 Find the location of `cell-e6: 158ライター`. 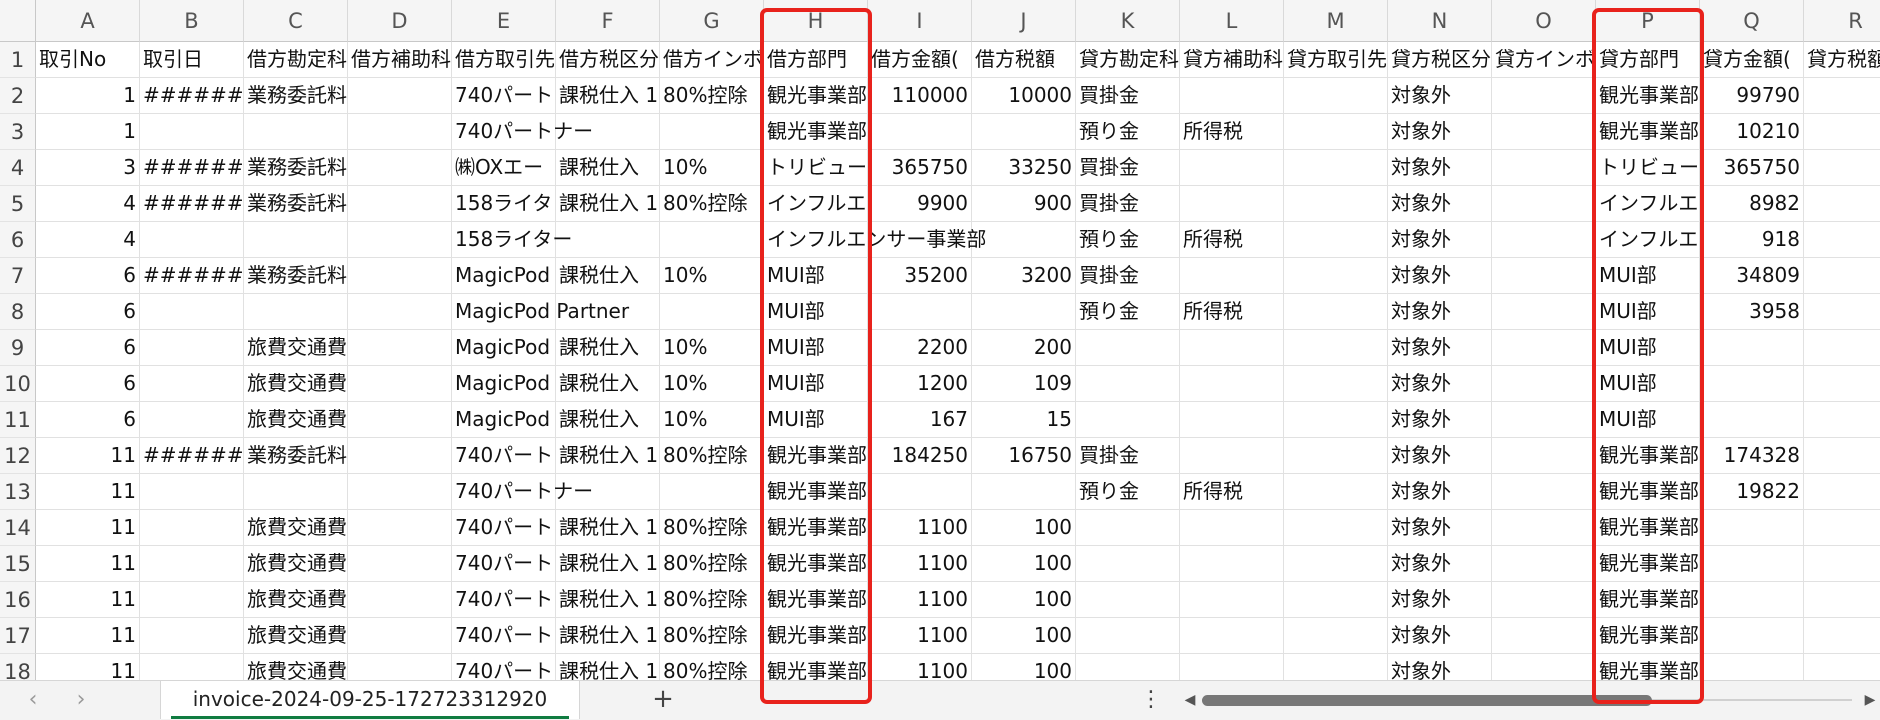

cell-e6: 158ライター is located at coordinates (512, 240).